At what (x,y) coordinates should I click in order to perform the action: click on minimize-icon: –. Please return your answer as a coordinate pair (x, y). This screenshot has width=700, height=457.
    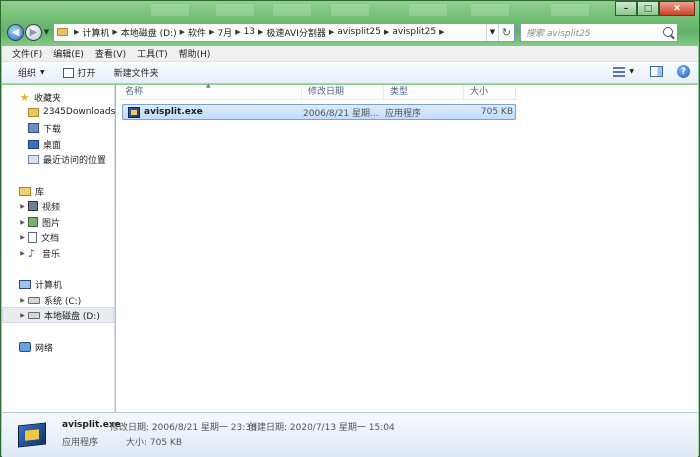
    Looking at the image, I should click on (626, 8).